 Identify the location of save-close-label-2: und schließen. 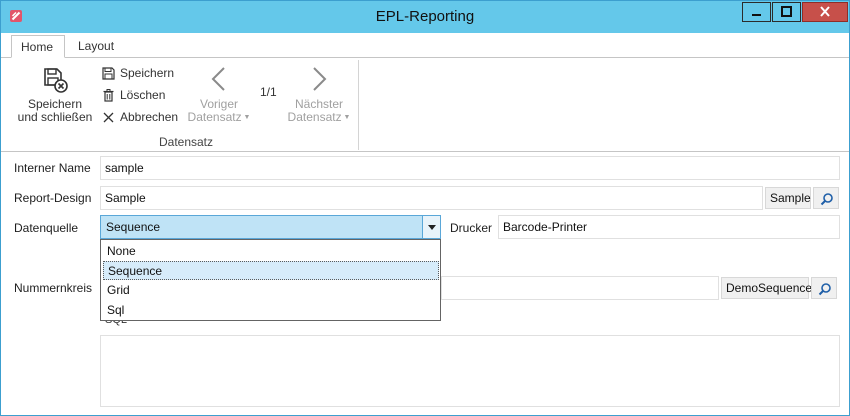
(55, 117).